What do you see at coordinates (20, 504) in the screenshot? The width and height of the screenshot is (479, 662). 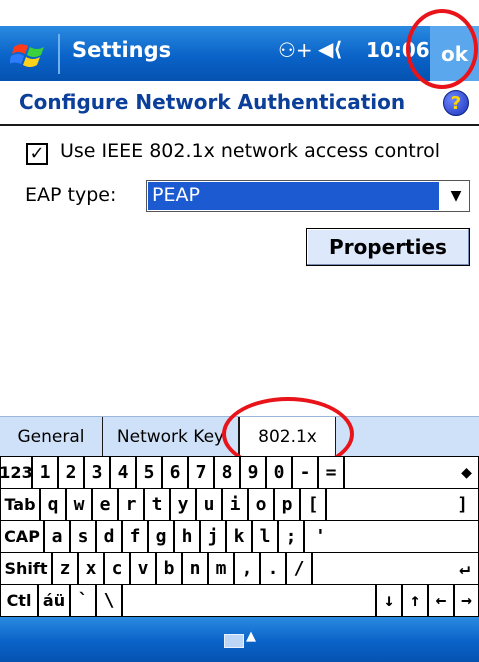 I see `key-tab: Tab` at bounding box center [20, 504].